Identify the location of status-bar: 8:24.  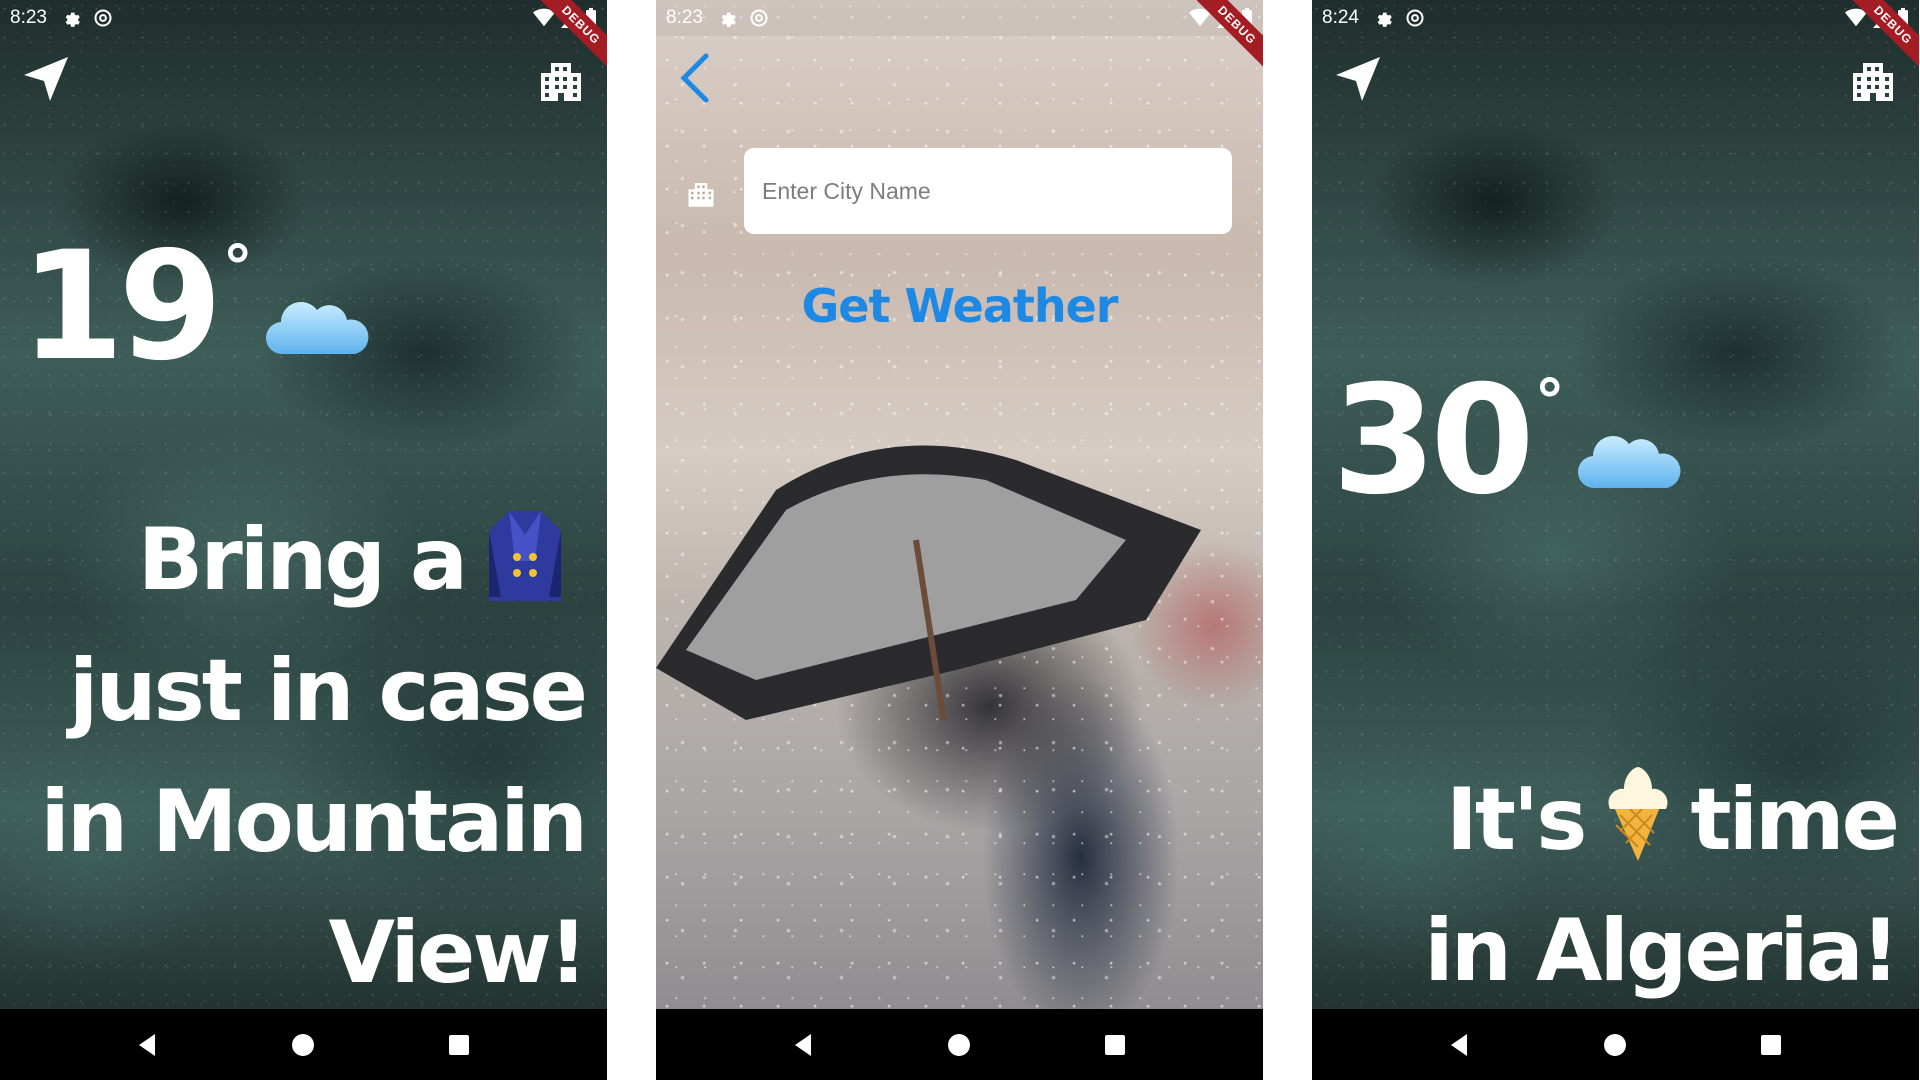
(1615, 18).